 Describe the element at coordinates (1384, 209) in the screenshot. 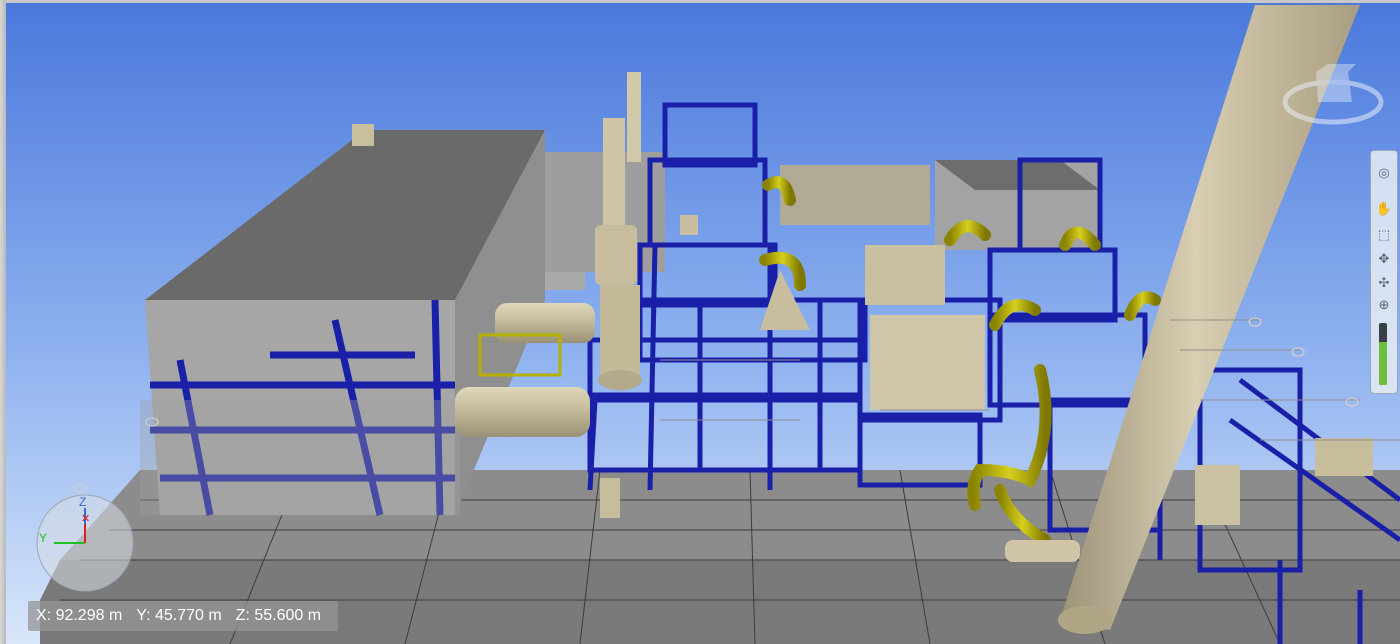

I see `pan-hand-icon: ✋` at that location.